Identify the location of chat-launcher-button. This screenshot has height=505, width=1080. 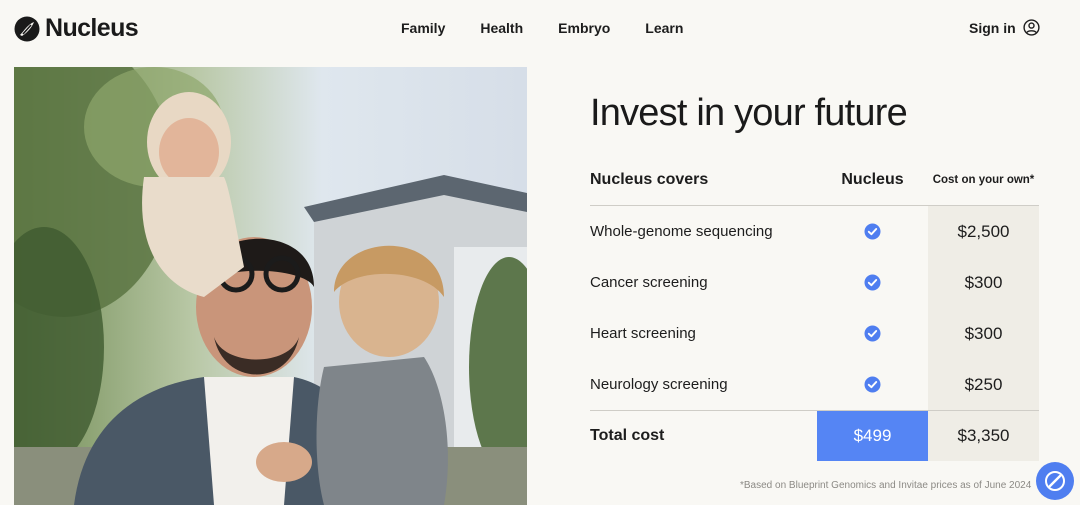
(1055, 481).